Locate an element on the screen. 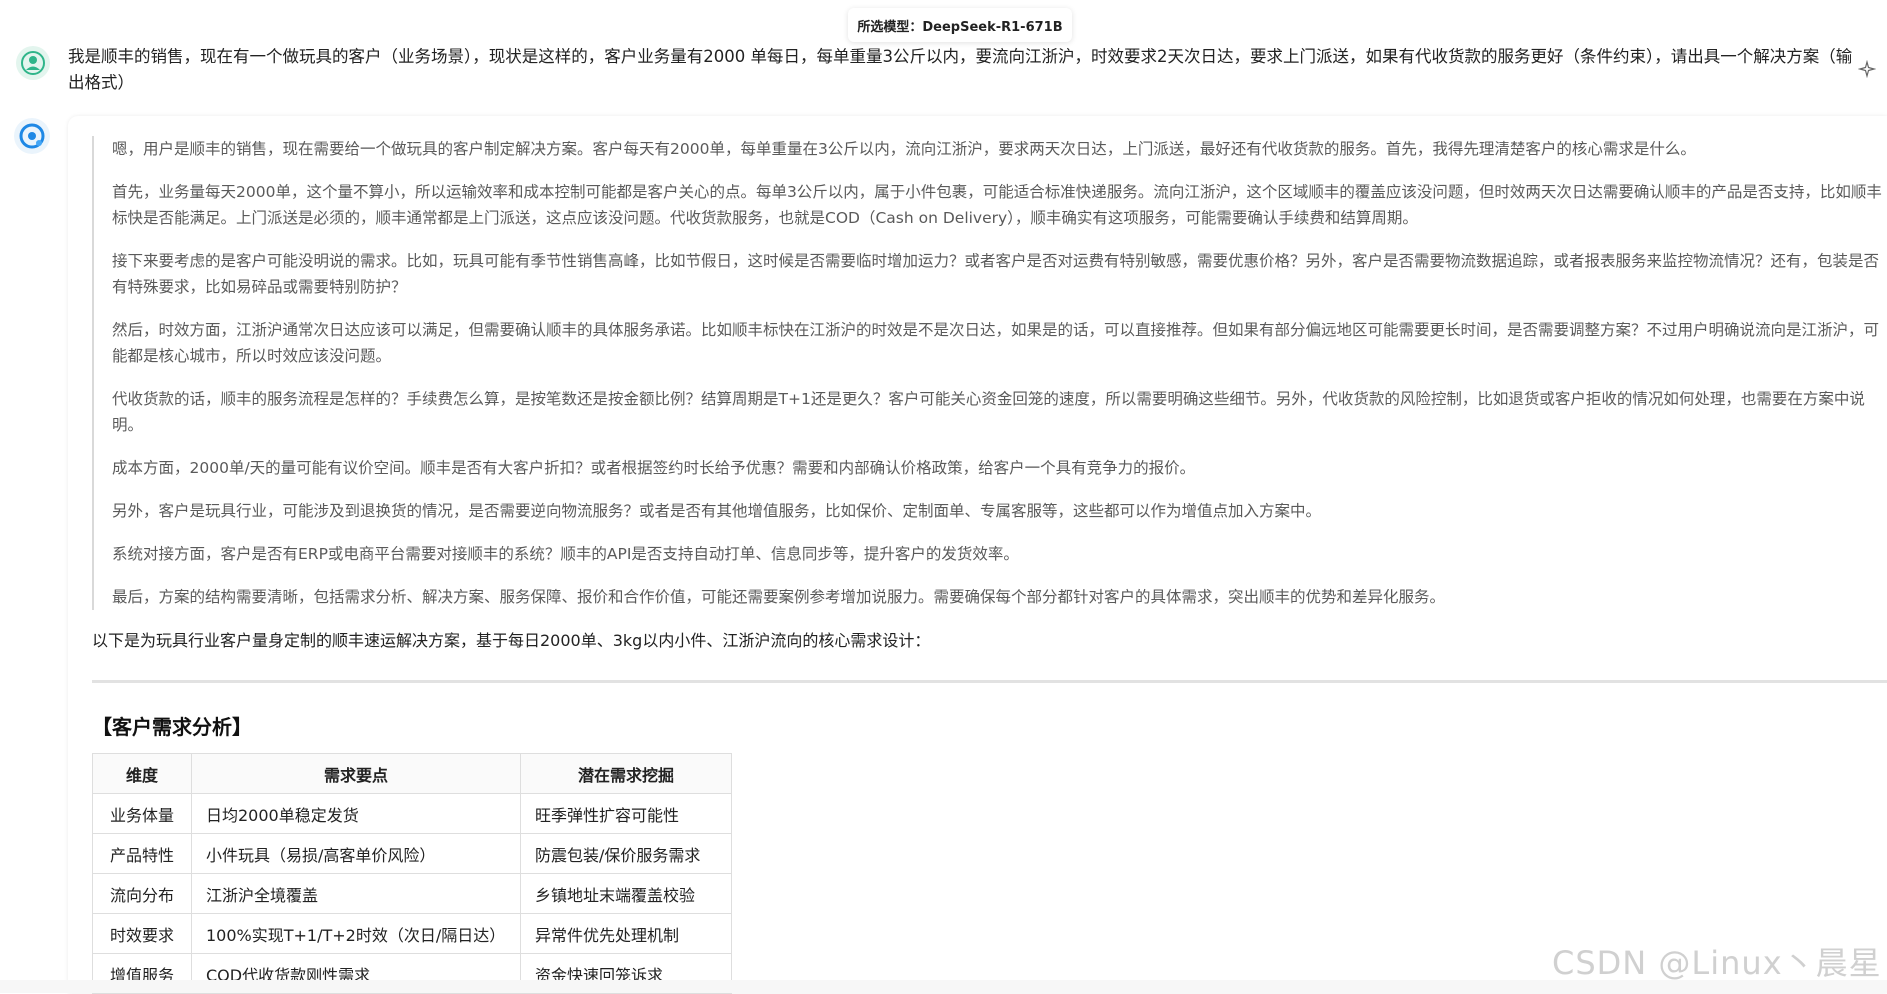 The width and height of the screenshot is (1887, 994). table-row: 产品特性 小件玩具（易损/高客单价风险） 防震包装/保价服务需求 is located at coordinates (412, 853).